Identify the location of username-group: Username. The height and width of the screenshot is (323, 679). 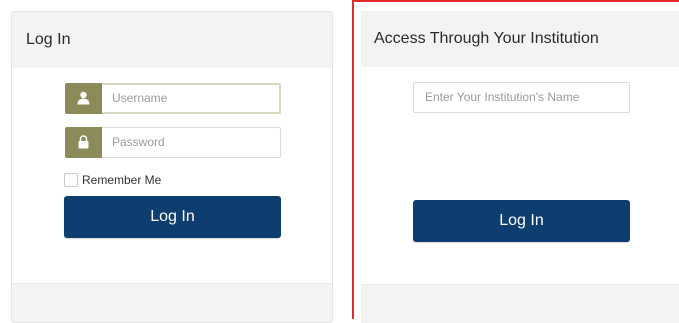
(173, 98).